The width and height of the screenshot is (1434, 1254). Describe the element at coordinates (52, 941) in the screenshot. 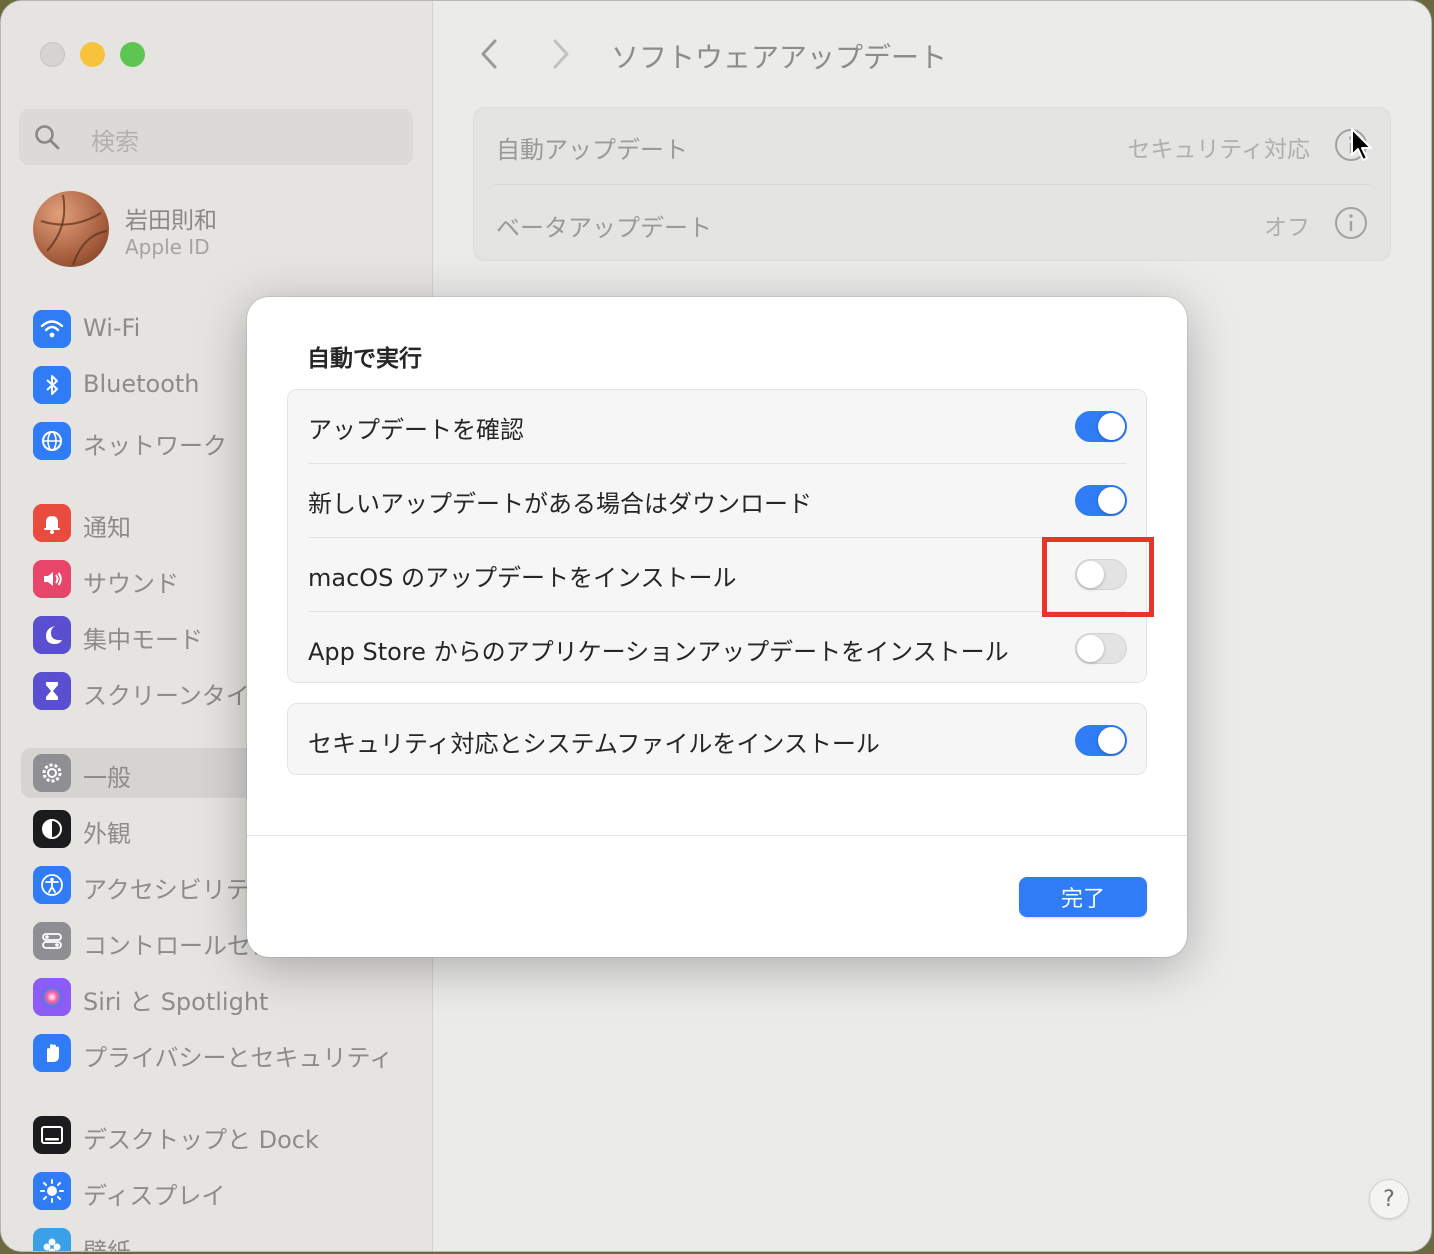

I see `control-center-icon` at that location.